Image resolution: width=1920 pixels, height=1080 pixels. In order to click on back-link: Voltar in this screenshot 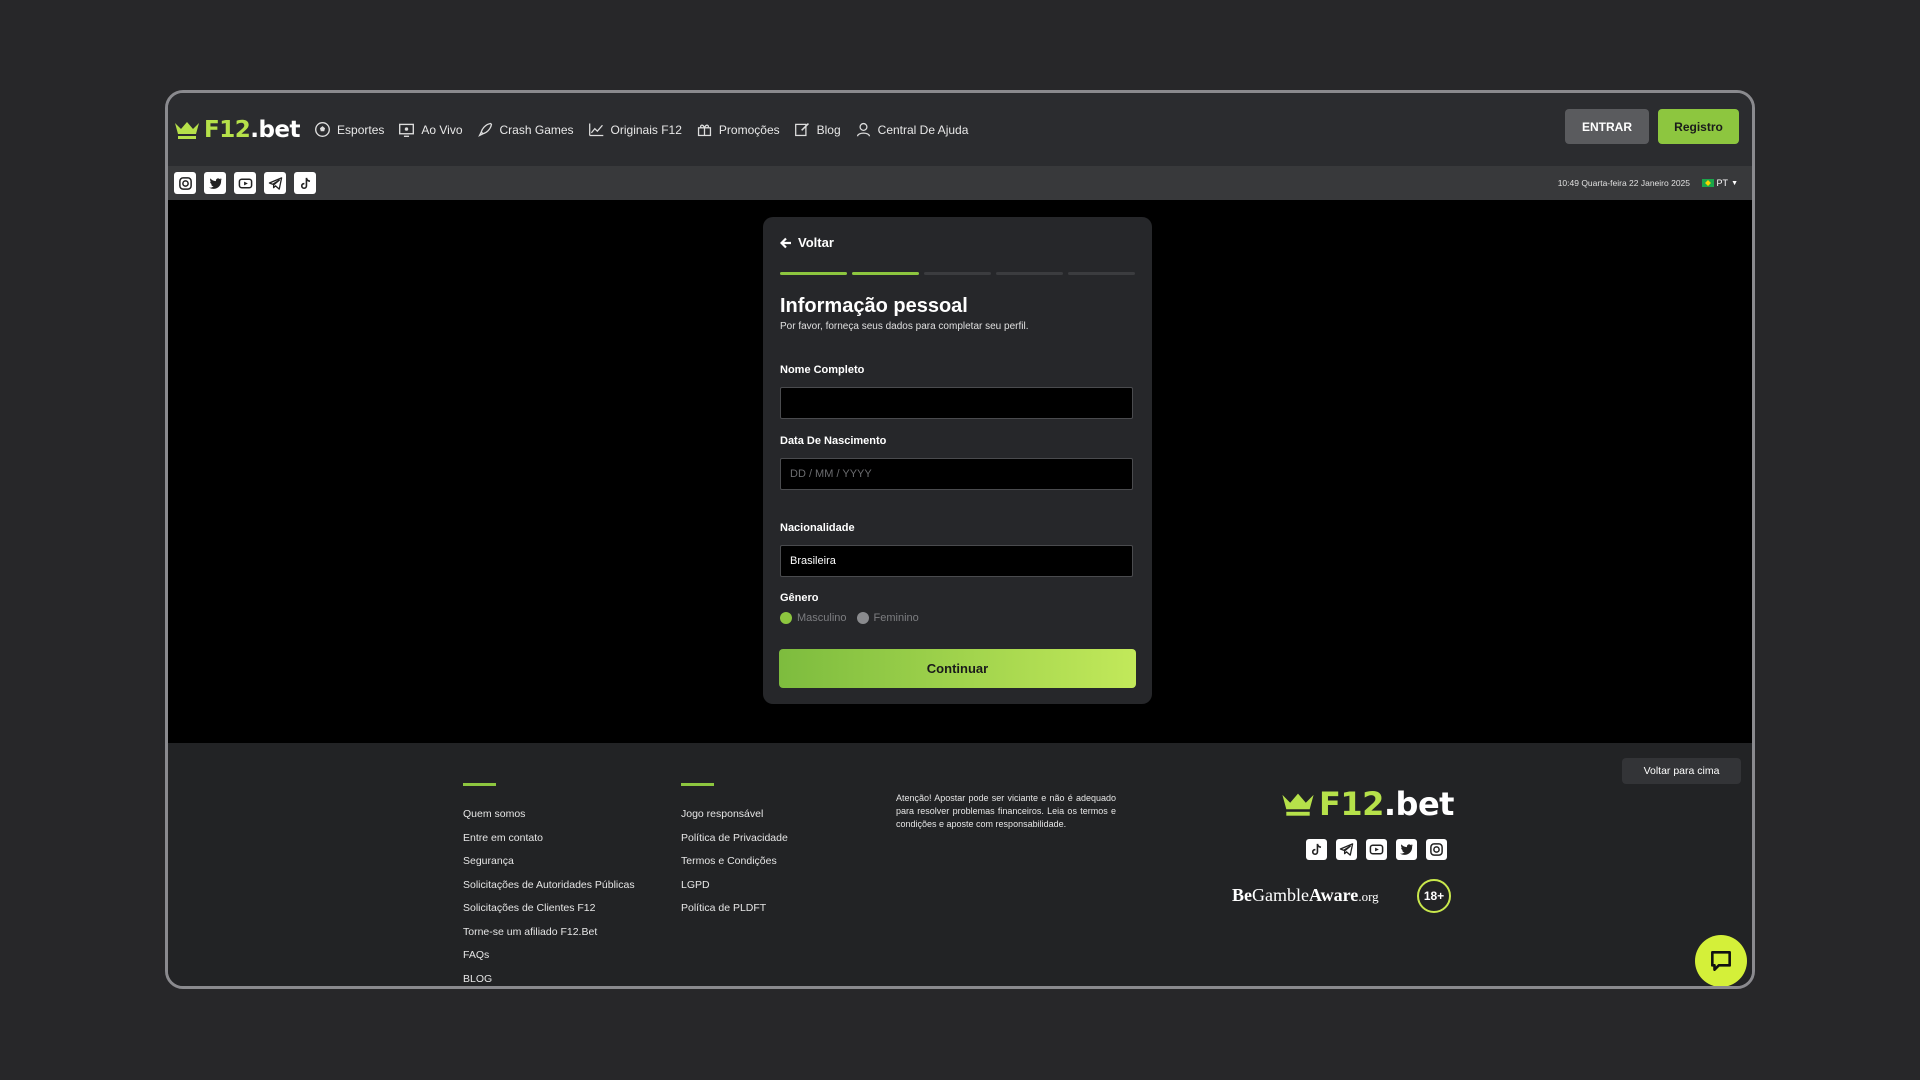, I will do `click(807, 242)`.